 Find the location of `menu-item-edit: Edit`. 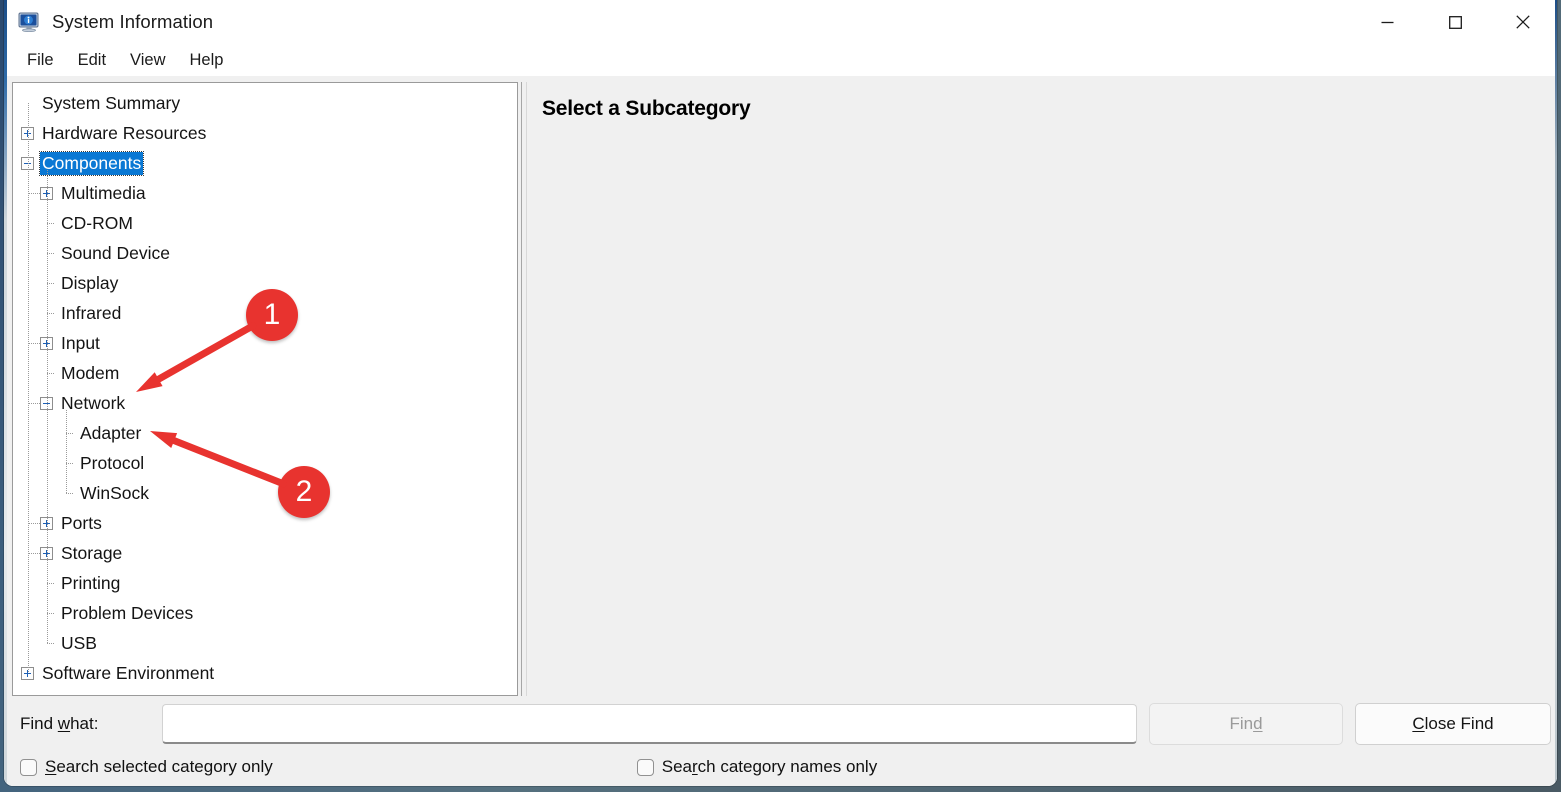

menu-item-edit: Edit is located at coordinates (92, 60).